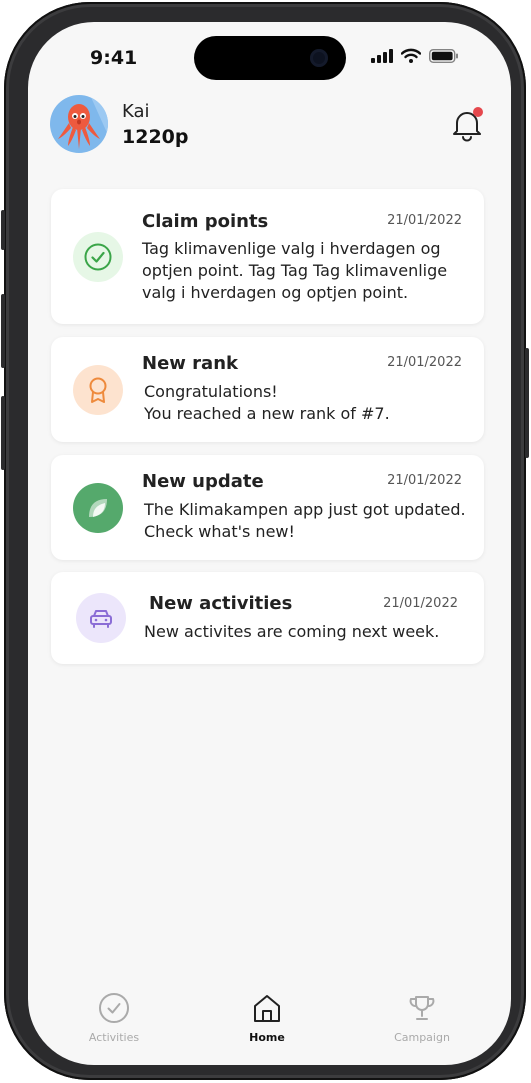 Image resolution: width=531 pixels, height=1083 pixels. I want to click on award-ribbon-icon, so click(98, 390).